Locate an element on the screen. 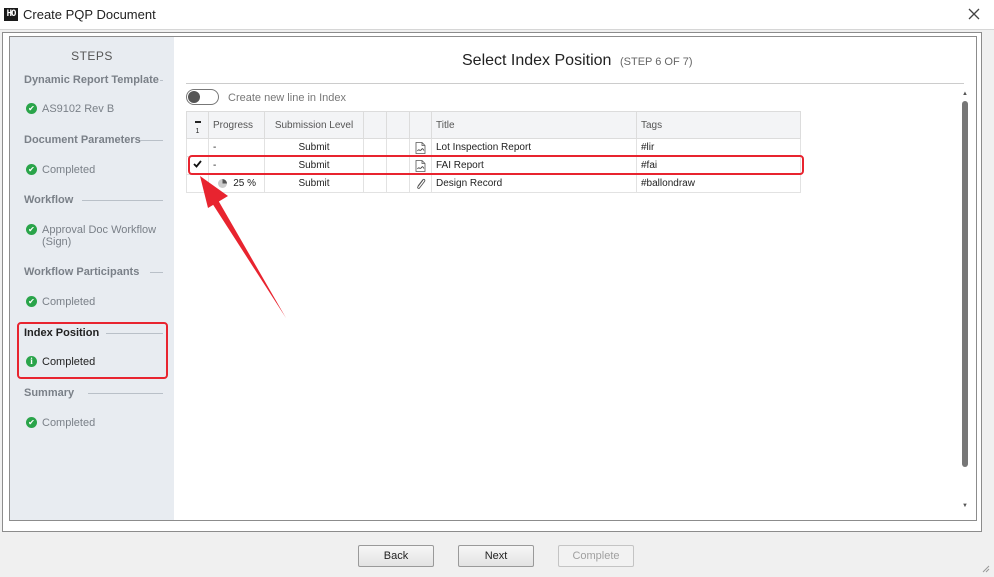 The height and width of the screenshot is (577, 994). pie-chart-icon is located at coordinates (223, 183).